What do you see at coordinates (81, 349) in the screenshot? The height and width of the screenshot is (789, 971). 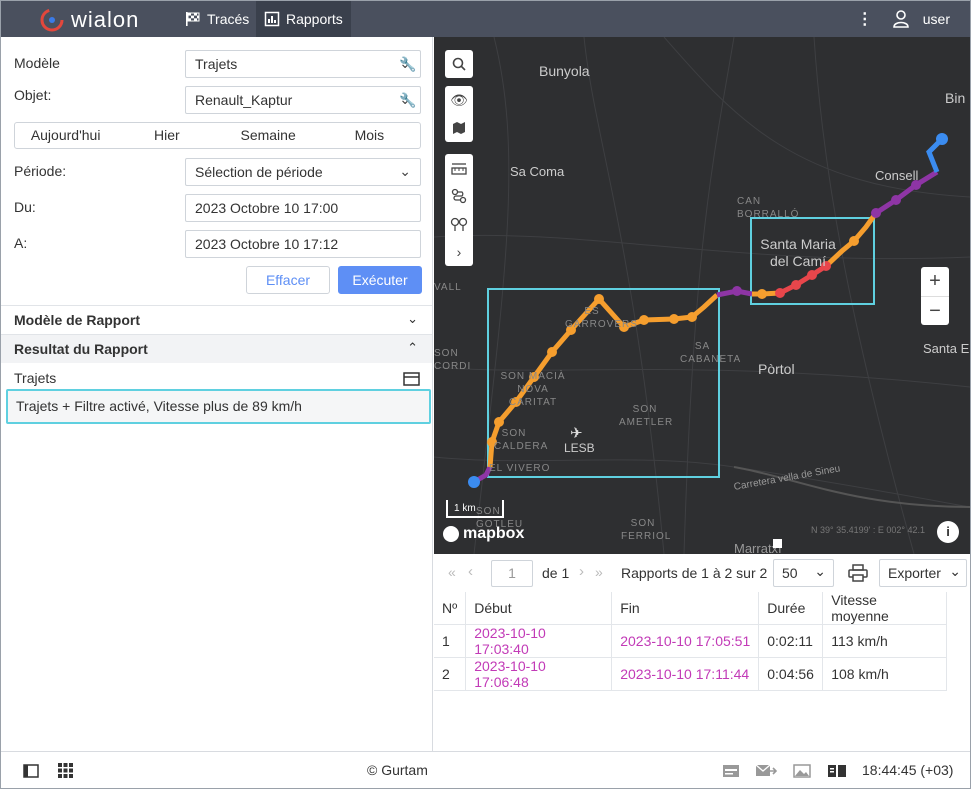 I see `report-result-title: Resultat du Rapport` at bounding box center [81, 349].